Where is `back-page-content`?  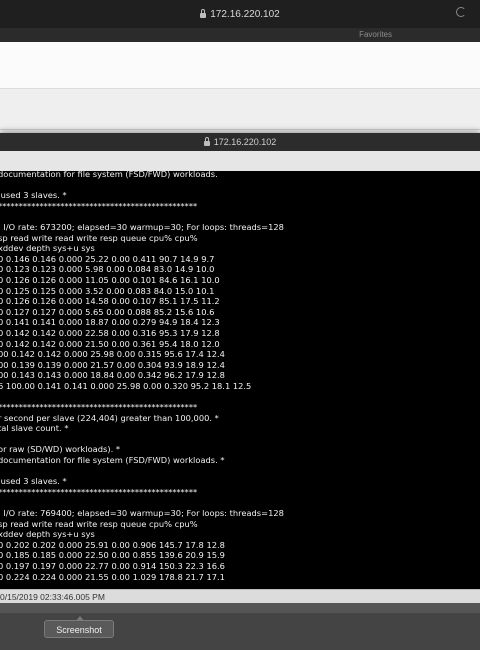
back-page-content is located at coordinates (240, 65).